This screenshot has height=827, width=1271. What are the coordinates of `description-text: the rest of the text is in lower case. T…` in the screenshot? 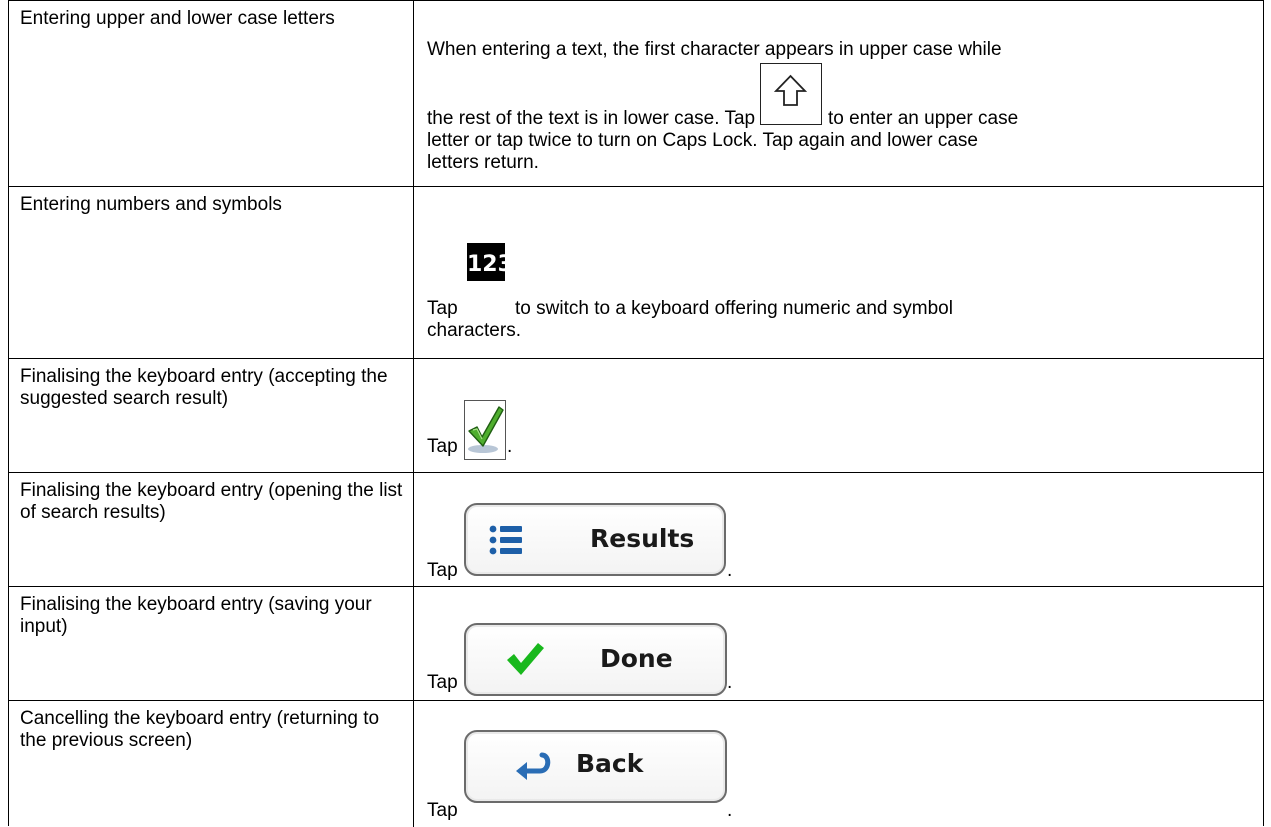 It's located at (591, 118).